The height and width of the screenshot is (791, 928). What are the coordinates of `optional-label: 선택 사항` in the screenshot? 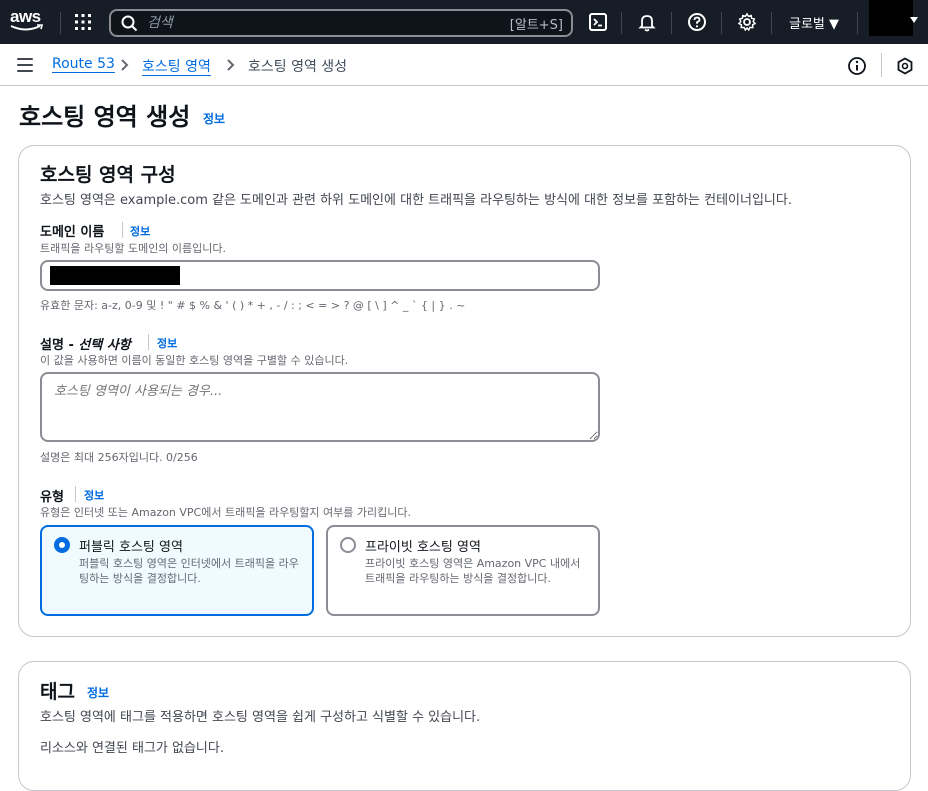 It's located at (104, 345).